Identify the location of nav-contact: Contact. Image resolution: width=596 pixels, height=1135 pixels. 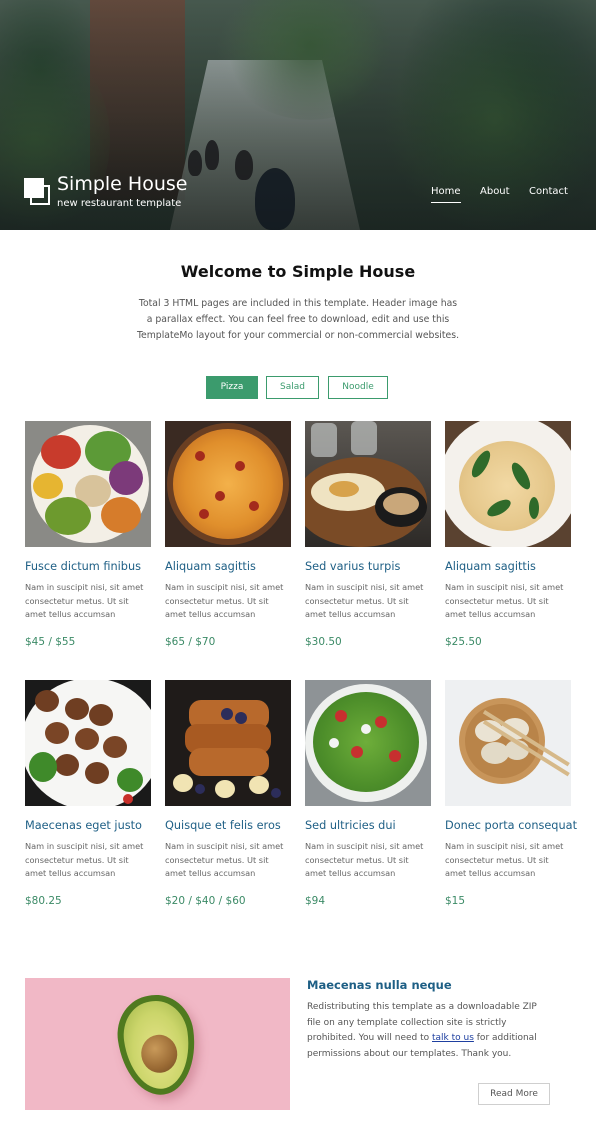
(548, 191).